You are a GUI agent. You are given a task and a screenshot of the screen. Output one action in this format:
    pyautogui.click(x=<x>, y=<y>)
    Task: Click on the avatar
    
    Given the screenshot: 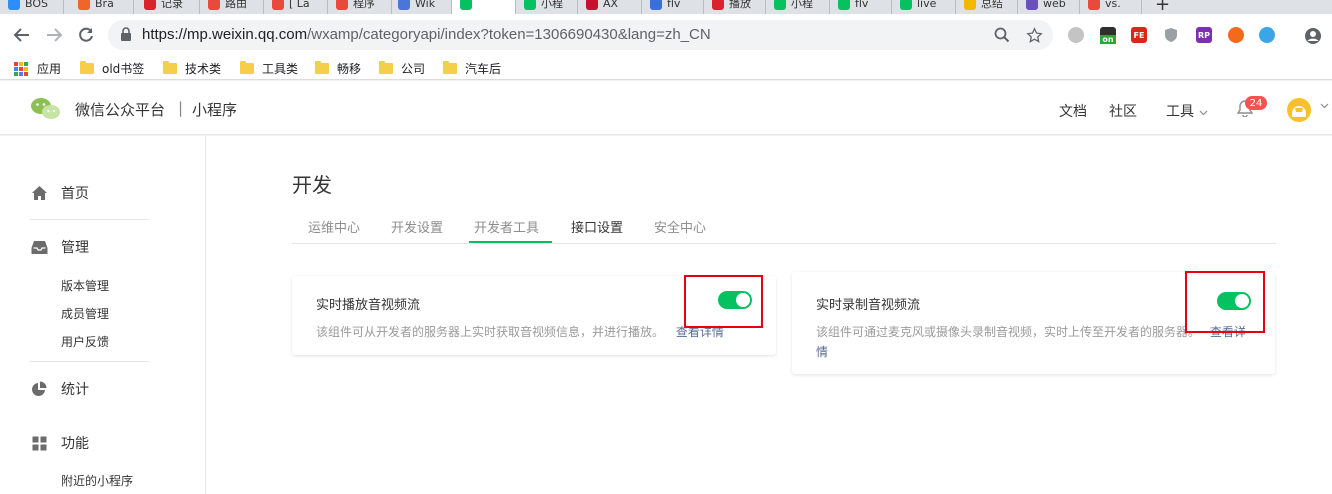 What is the action you would take?
    pyautogui.click(x=1299, y=110)
    